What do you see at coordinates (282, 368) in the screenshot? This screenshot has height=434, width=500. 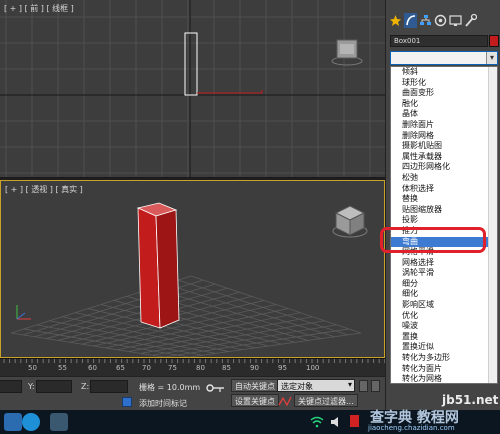 I see `timeline-tick-label: 95` at bounding box center [282, 368].